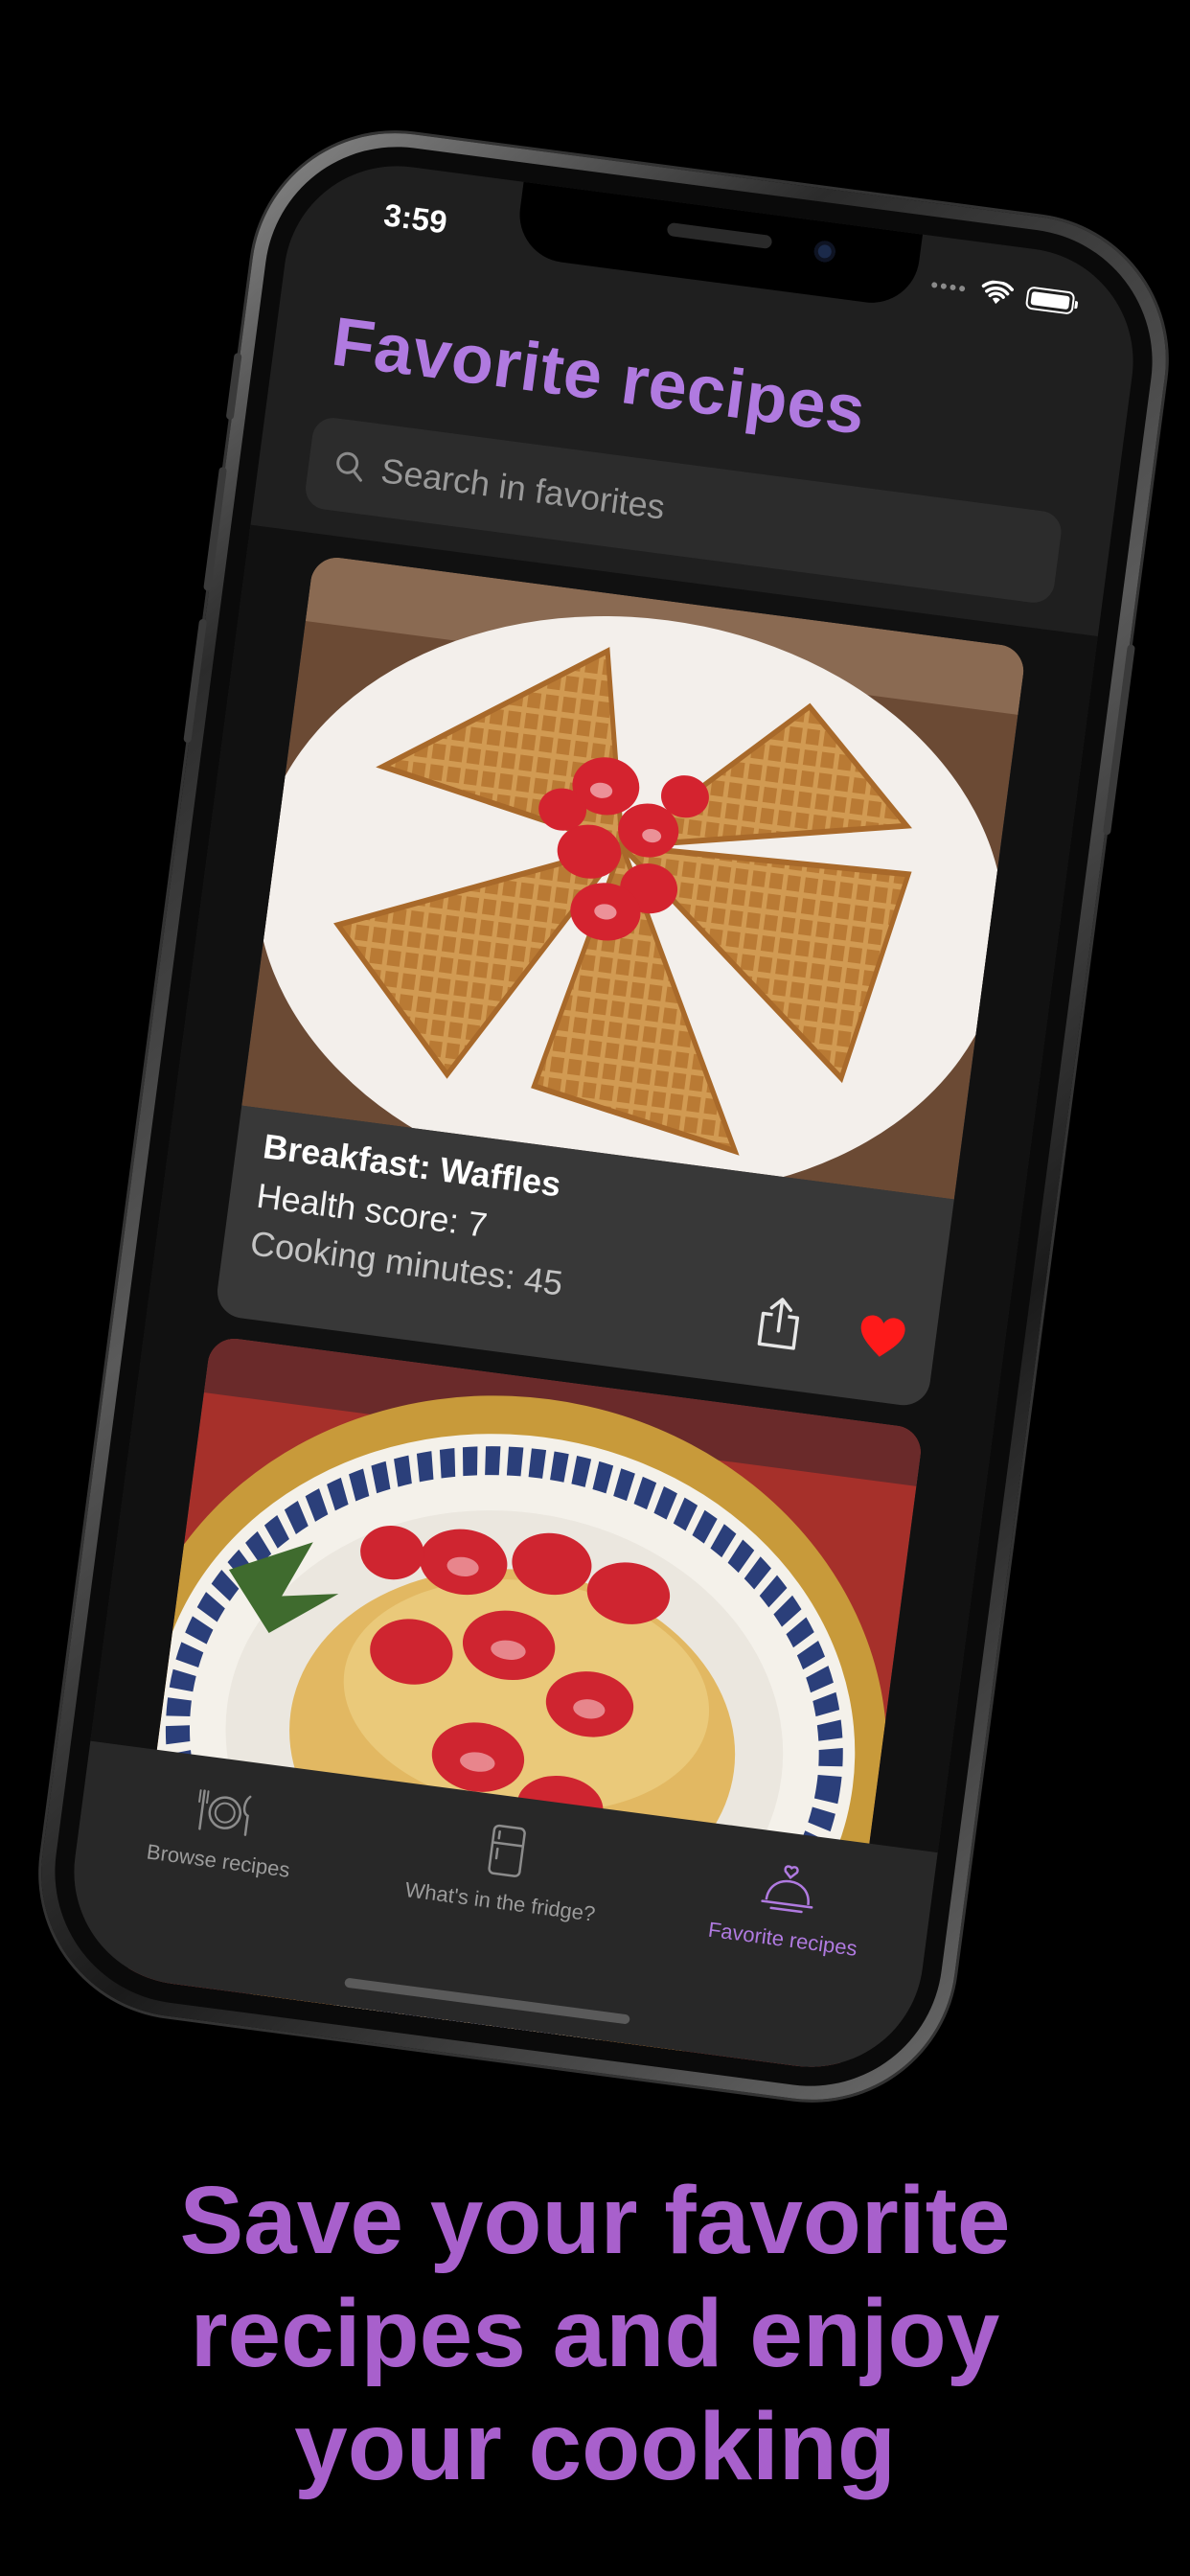  What do you see at coordinates (1050, 300) in the screenshot?
I see `battery-icon` at bounding box center [1050, 300].